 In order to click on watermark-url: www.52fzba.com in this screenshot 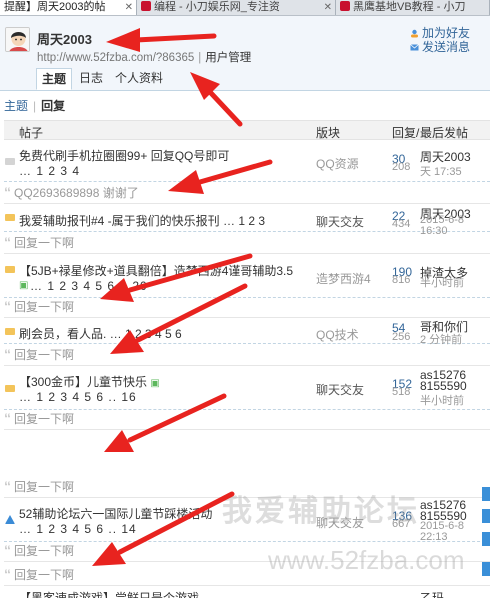, I will do `click(366, 560)`.